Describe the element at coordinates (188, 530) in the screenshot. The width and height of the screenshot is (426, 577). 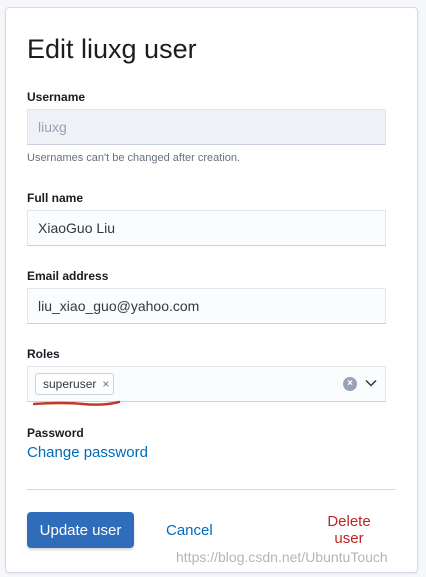
I see `cancel-button: Cancel` at that location.